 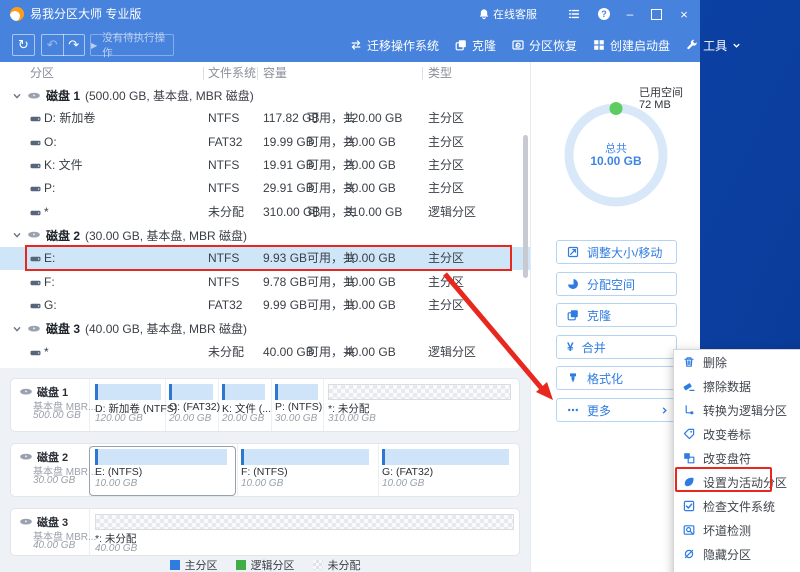 I want to click on maximize-button, so click(x=656, y=14).